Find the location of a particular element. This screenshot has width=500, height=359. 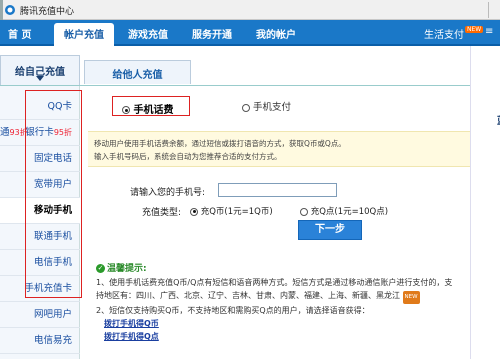

phone-label: 请输入您的手机号: is located at coordinates (168, 193).